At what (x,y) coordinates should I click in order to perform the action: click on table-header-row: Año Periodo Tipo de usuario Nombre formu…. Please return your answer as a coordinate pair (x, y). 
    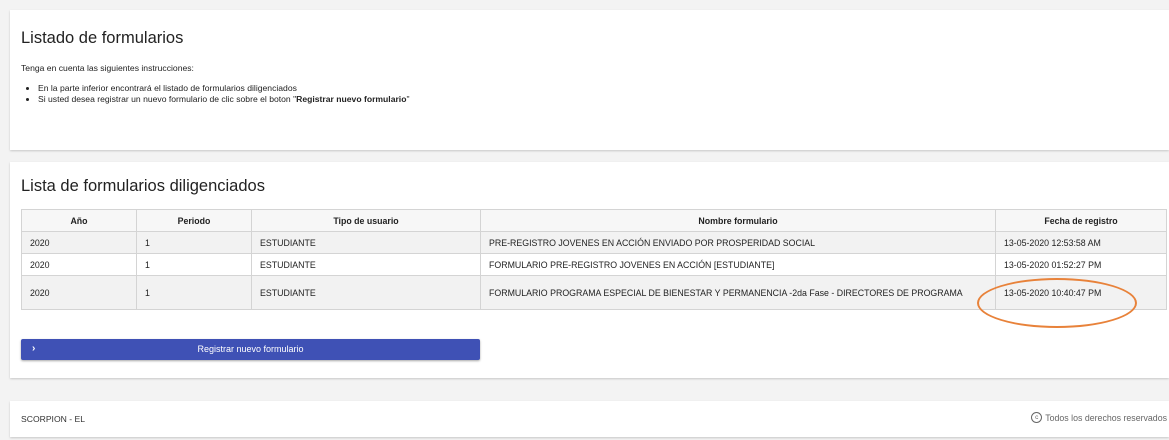
    Looking at the image, I should click on (594, 220).